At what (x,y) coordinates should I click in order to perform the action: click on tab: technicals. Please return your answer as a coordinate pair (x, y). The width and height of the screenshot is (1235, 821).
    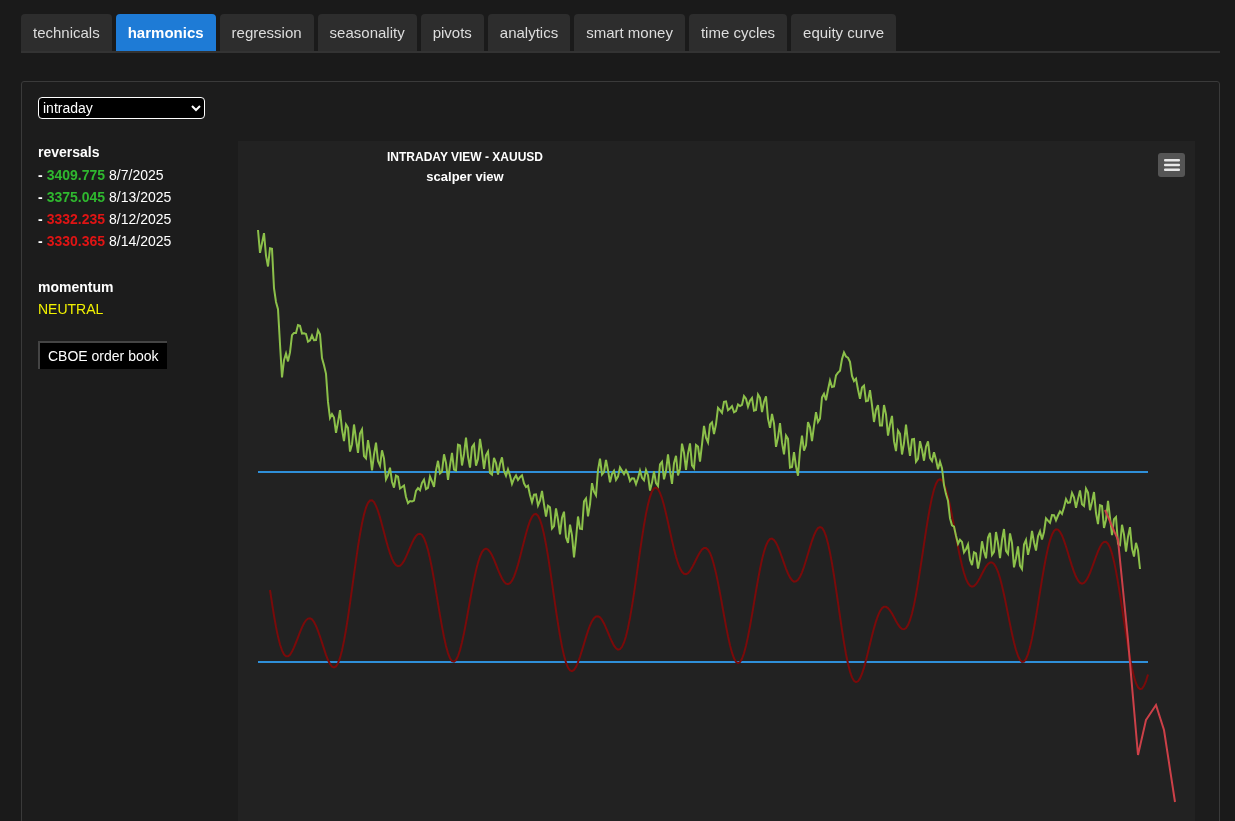
    Looking at the image, I should click on (66, 32).